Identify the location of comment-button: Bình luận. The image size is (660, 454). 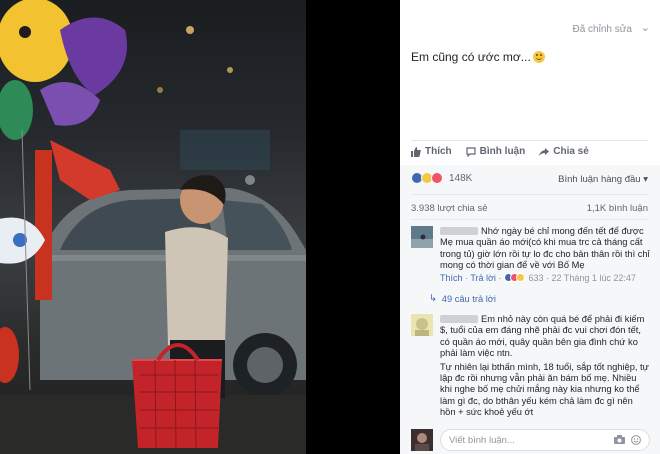
(496, 151).